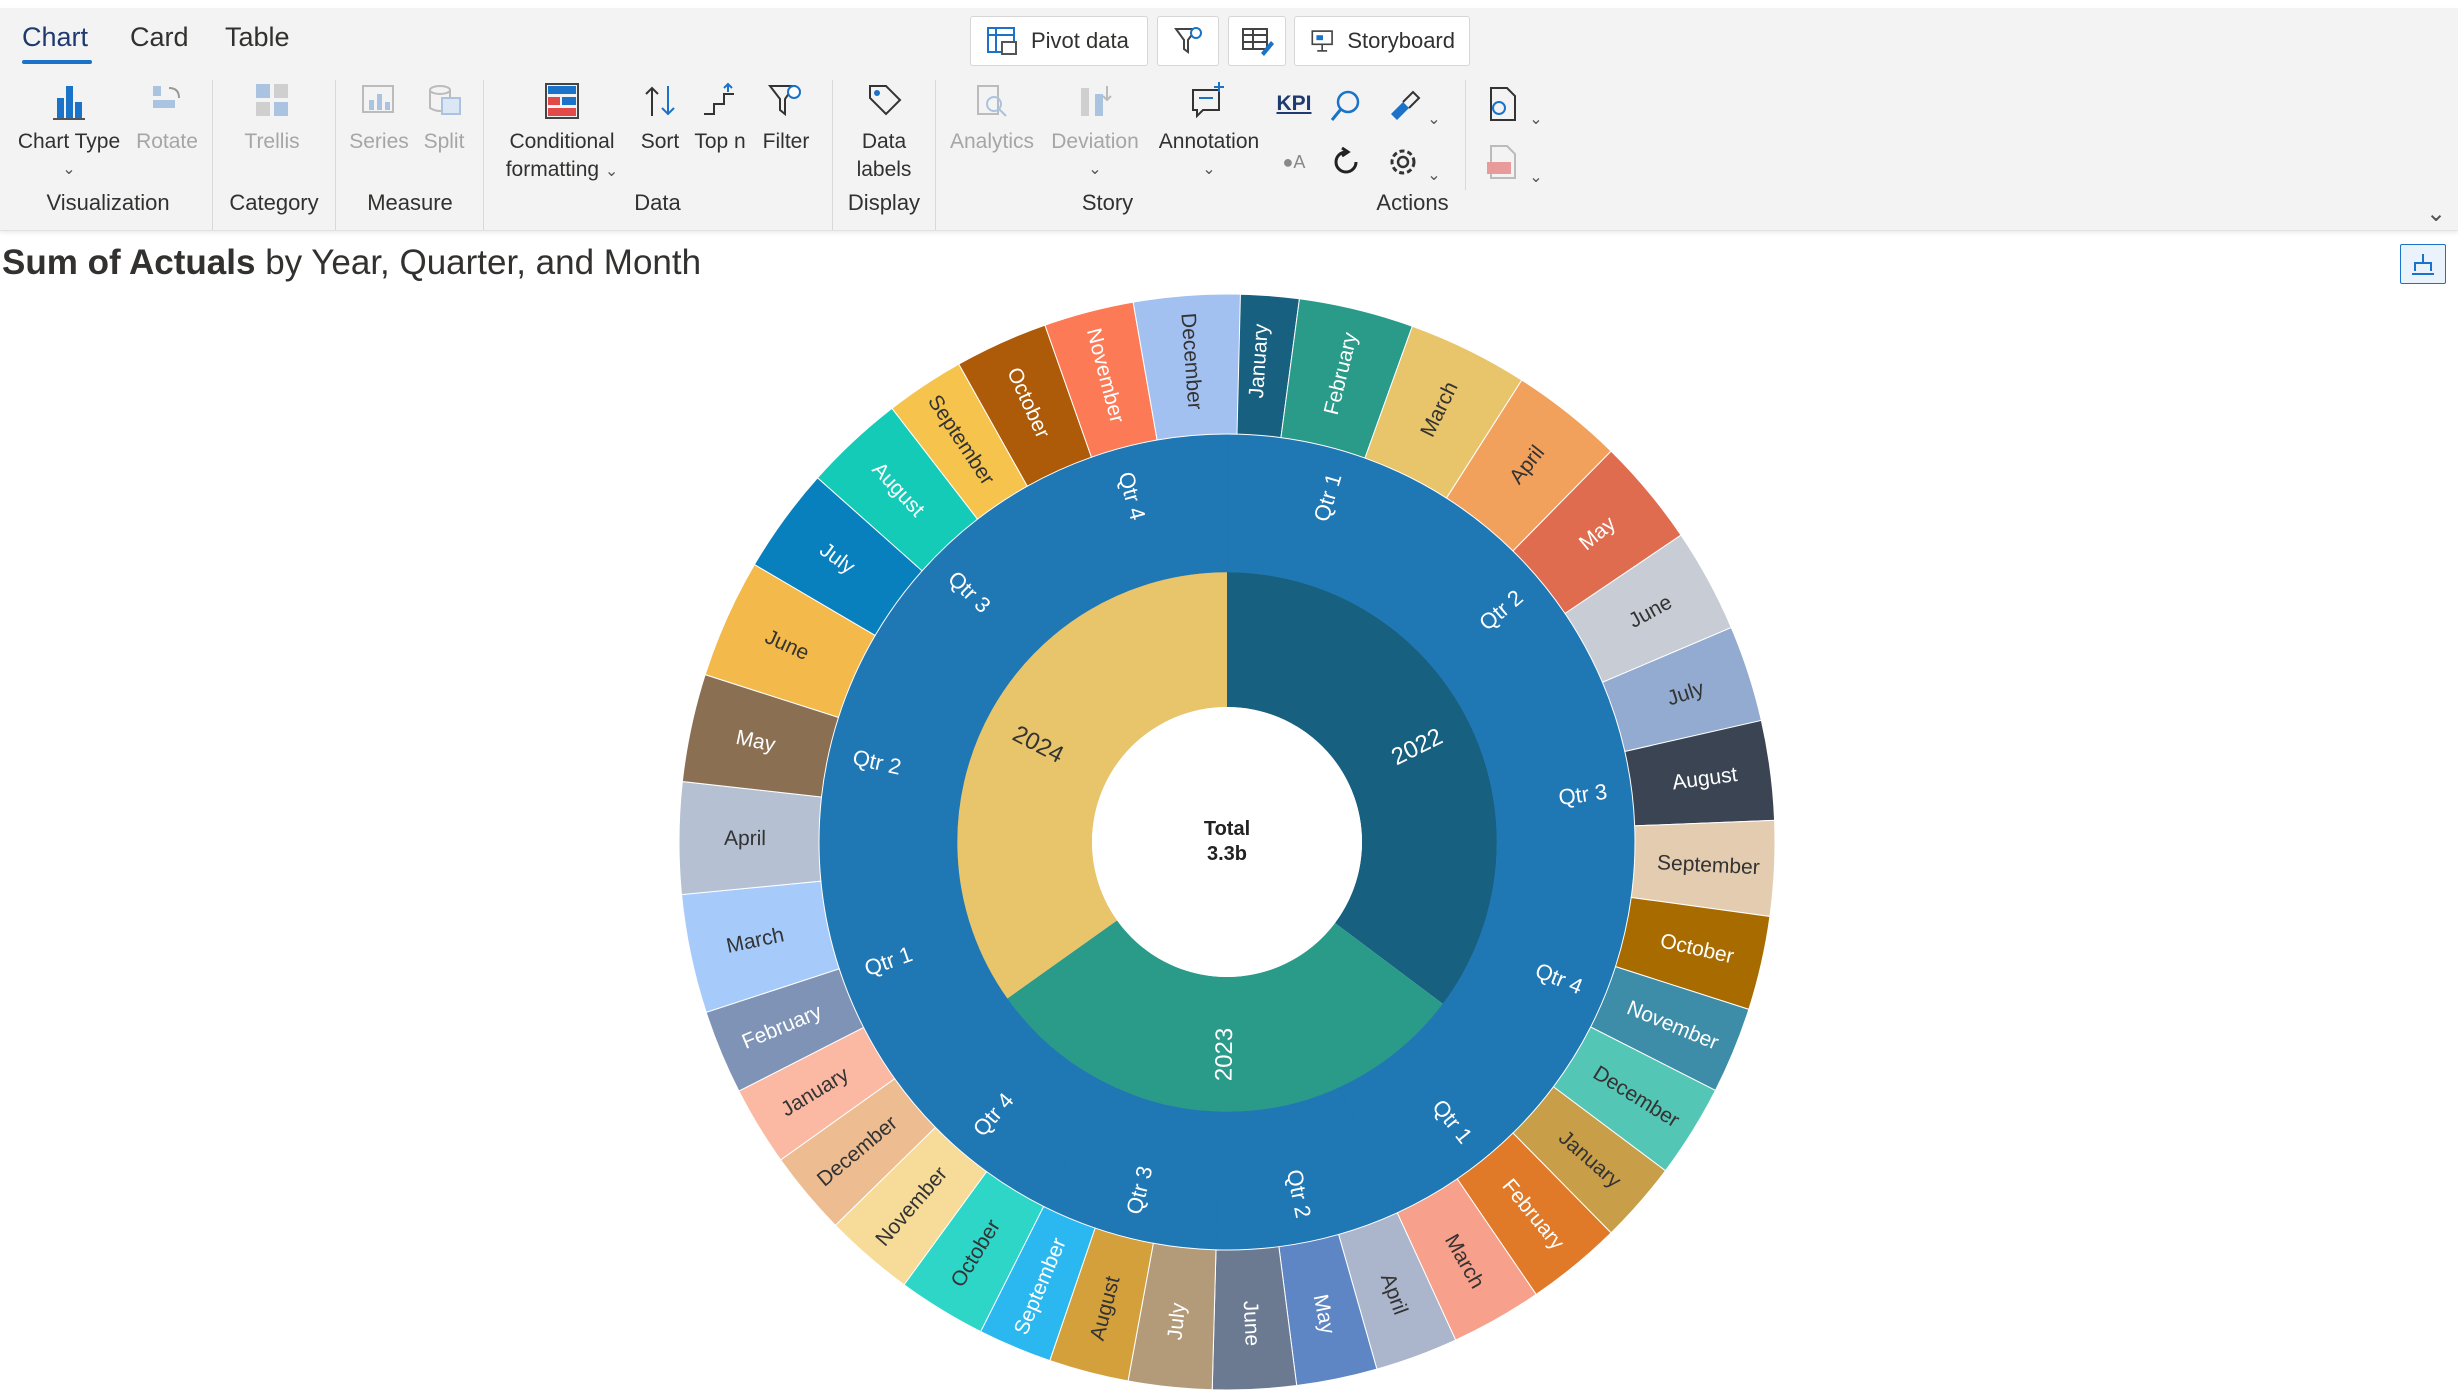 Image resolution: width=2458 pixels, height=1399 pixels. What do you see at coordinates (1294, 104) in the screenshot?
I see `kpi-button: KPI` at bounding box center [1294, 104].